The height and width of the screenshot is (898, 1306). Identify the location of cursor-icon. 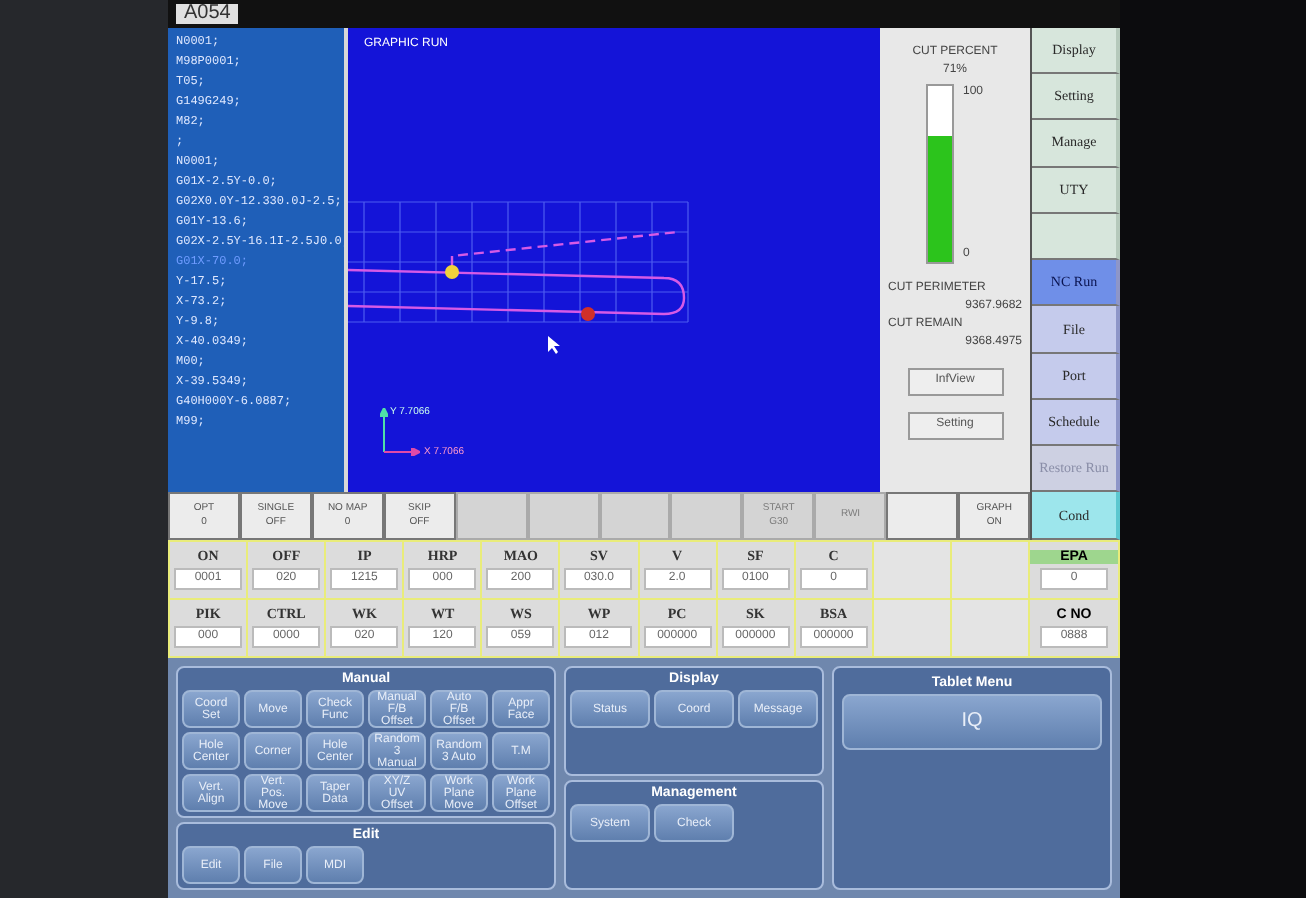
(554, 344).